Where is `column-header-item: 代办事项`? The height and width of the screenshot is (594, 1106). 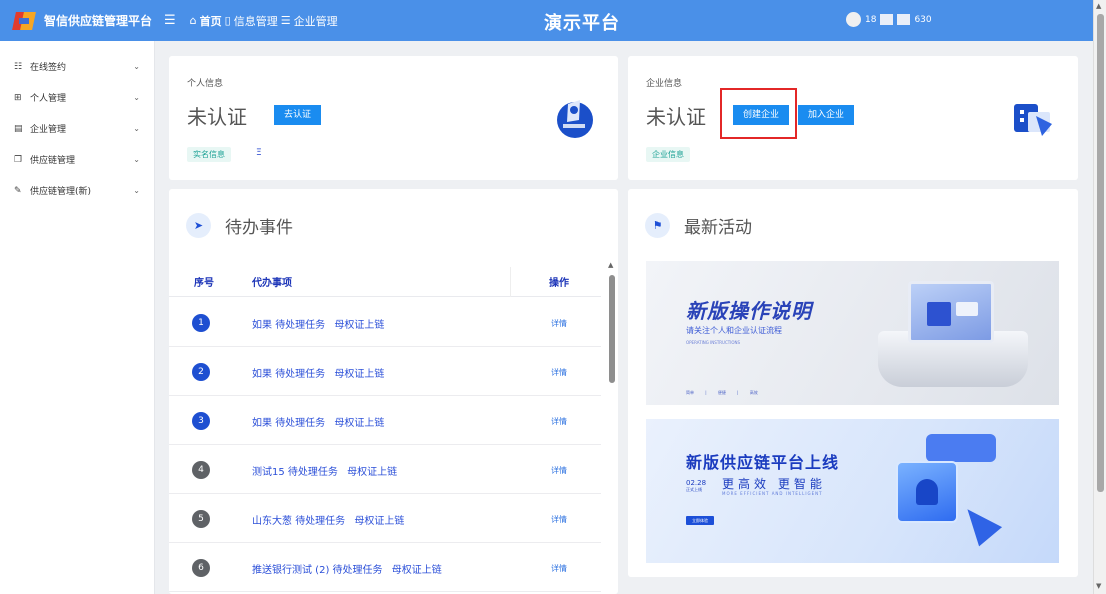 column-header-item: 代办事项 is located at coordinates (272, 283).